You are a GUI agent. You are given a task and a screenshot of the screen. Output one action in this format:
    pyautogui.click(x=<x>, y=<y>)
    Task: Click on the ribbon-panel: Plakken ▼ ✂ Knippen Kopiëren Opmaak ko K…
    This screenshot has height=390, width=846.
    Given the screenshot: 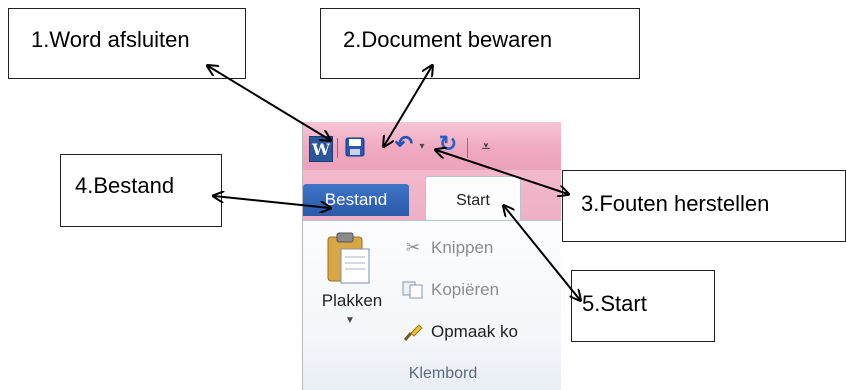 What is the action you would take?
    pyautogui.click(x=432, y=305)
    